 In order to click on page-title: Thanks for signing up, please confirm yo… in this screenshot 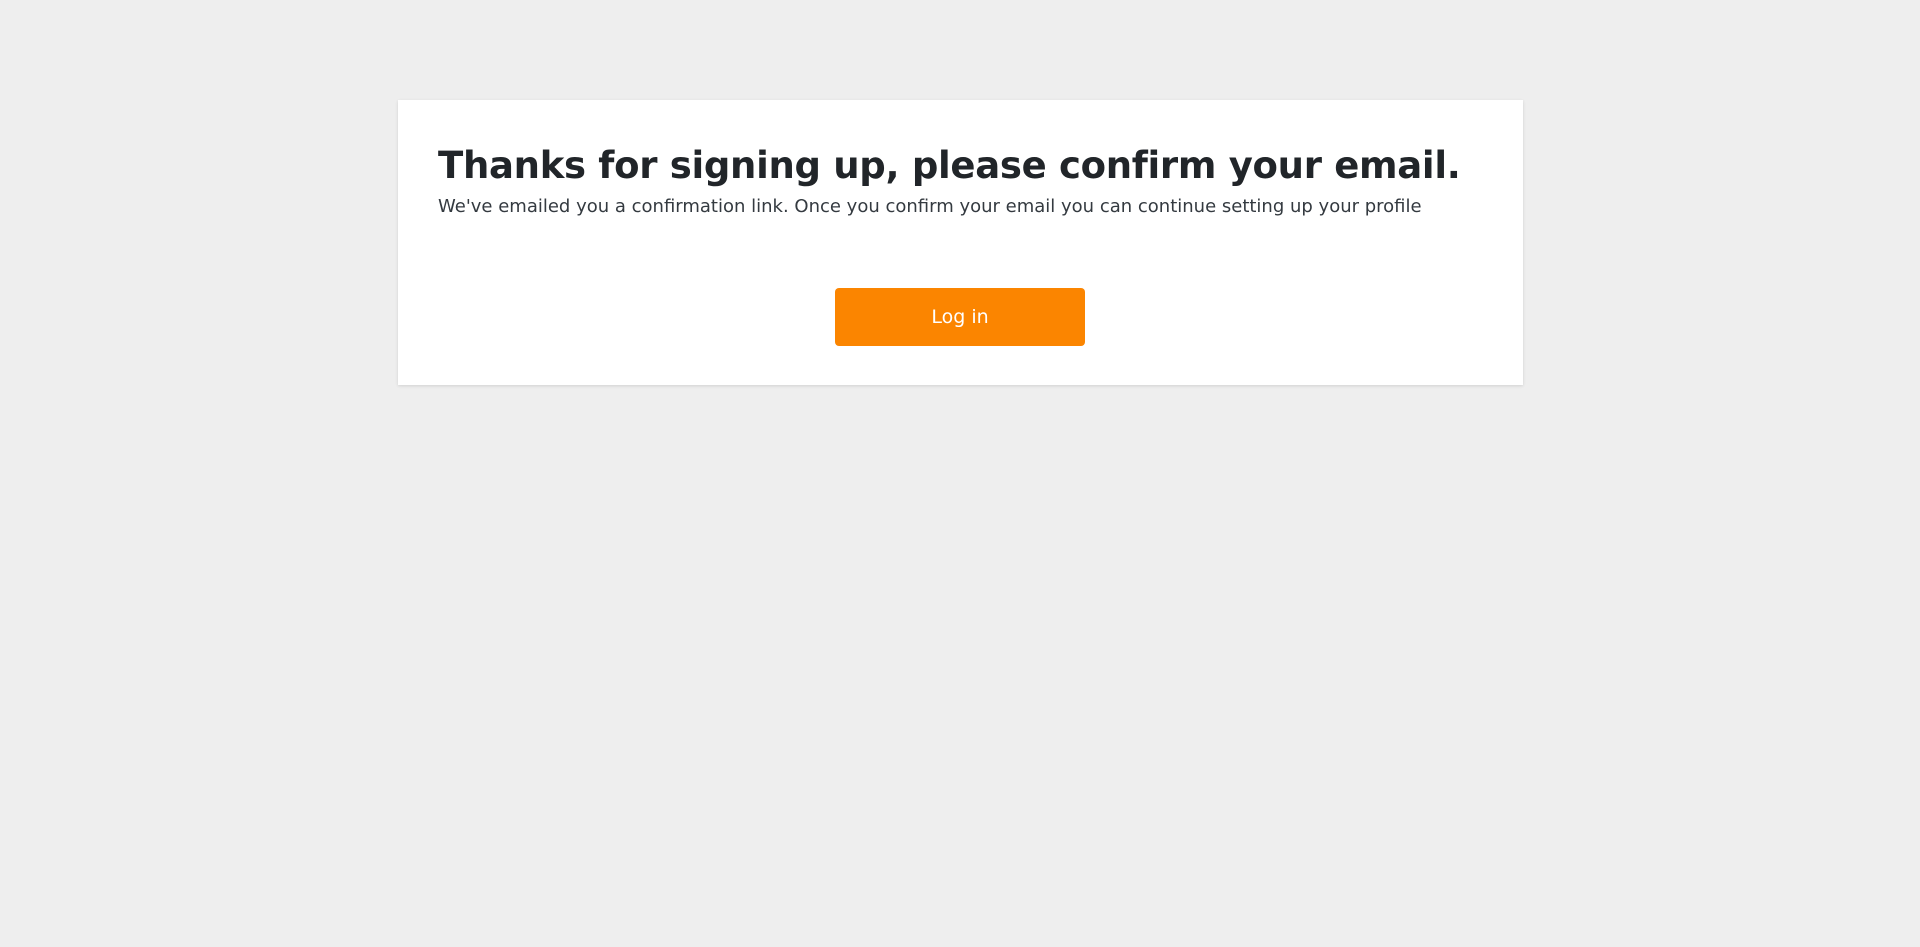, I will do `click(949, 165)`.